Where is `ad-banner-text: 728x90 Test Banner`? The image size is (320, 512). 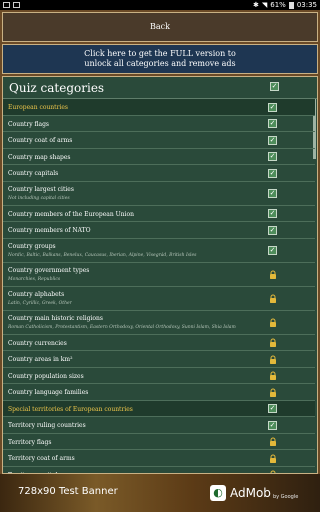
ad-banner-text: 728x90 Test Banner is located at coordinates (68, 491).